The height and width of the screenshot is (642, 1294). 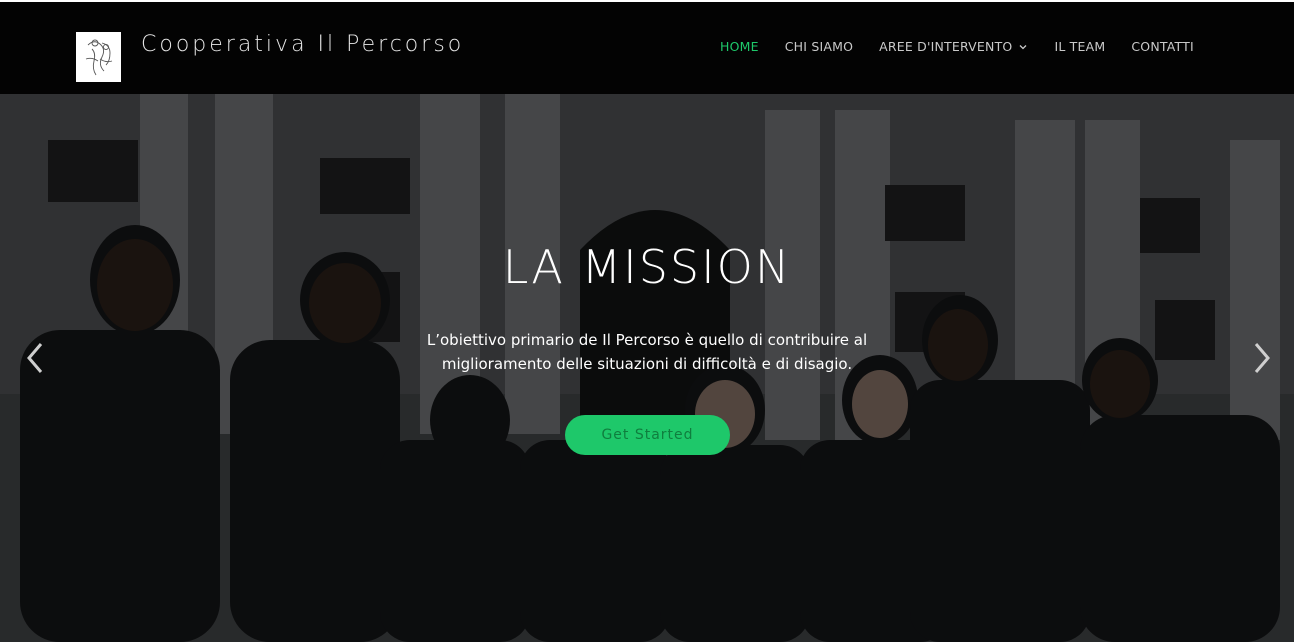 I want to click on nav-item-label: CHI SIAMO, so click(x=819, y=46).